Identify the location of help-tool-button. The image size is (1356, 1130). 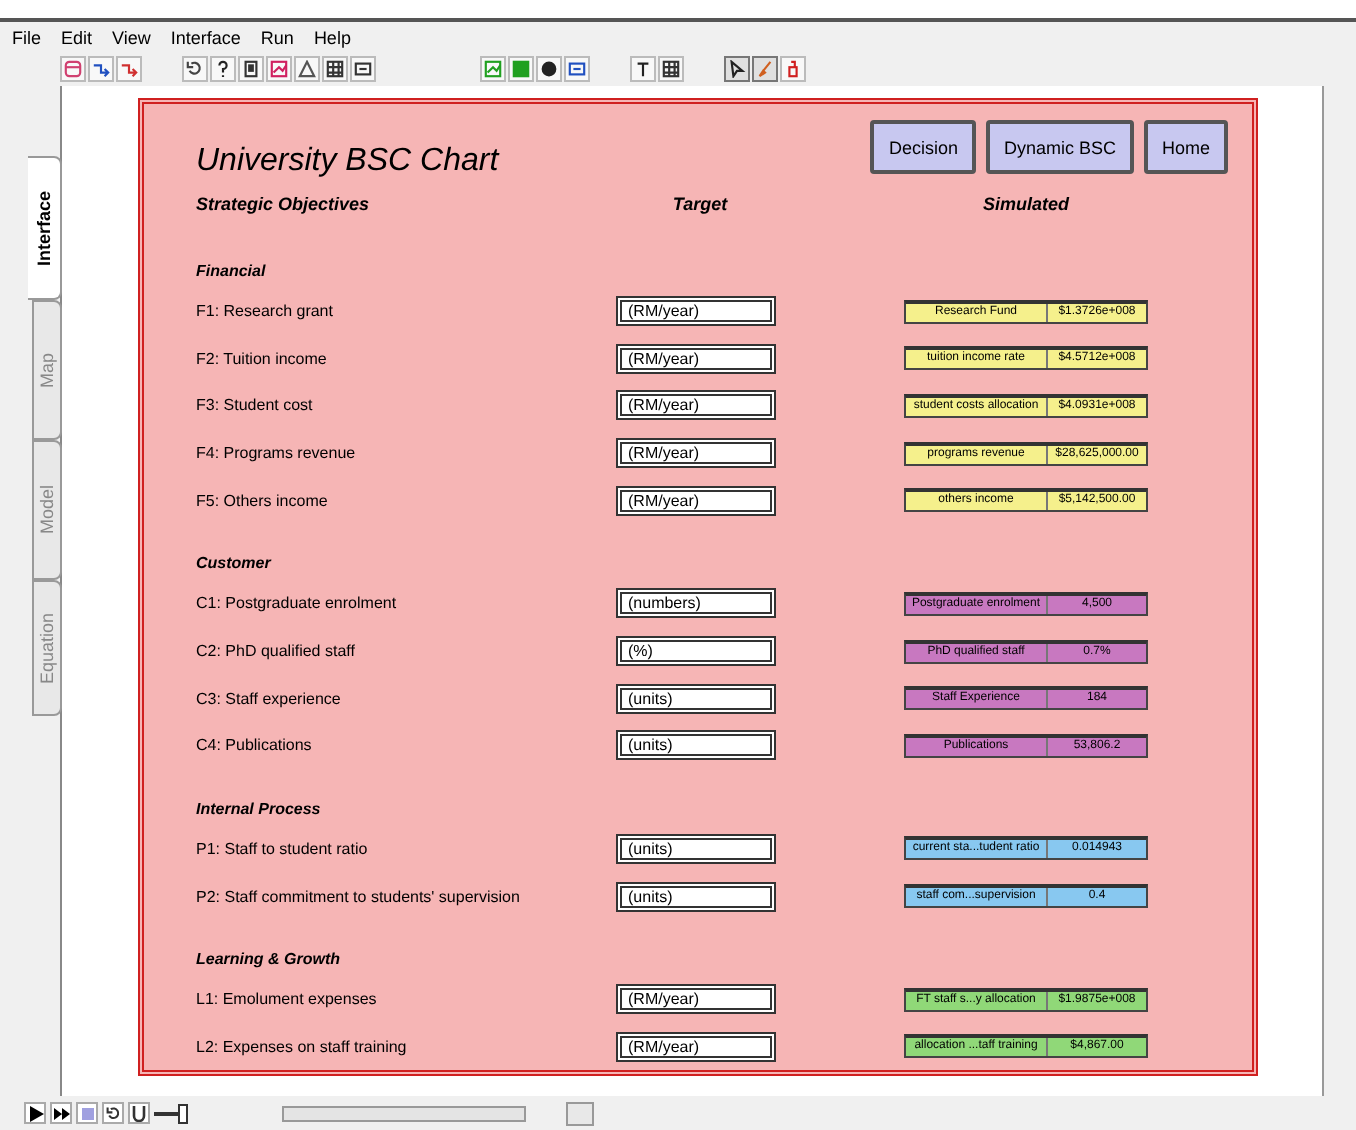
(223, 69).